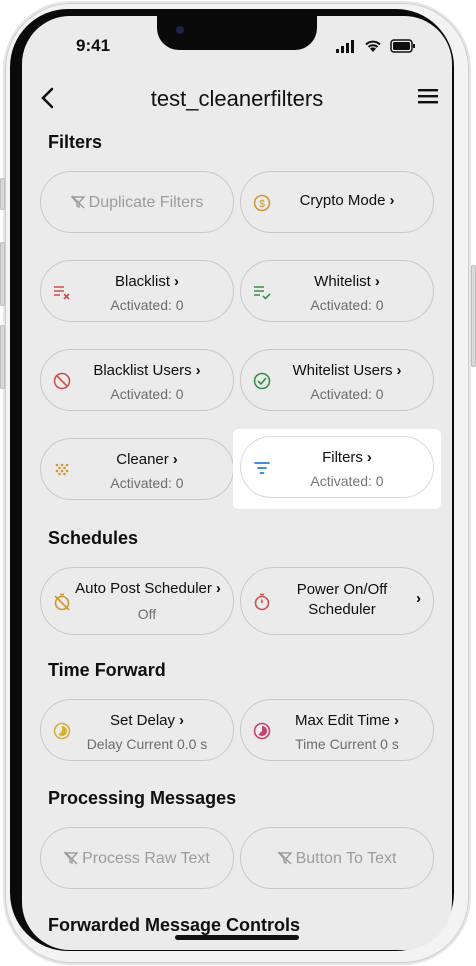 The image size is (476, 966). I want to click on battery-icon, so click(403, 48).